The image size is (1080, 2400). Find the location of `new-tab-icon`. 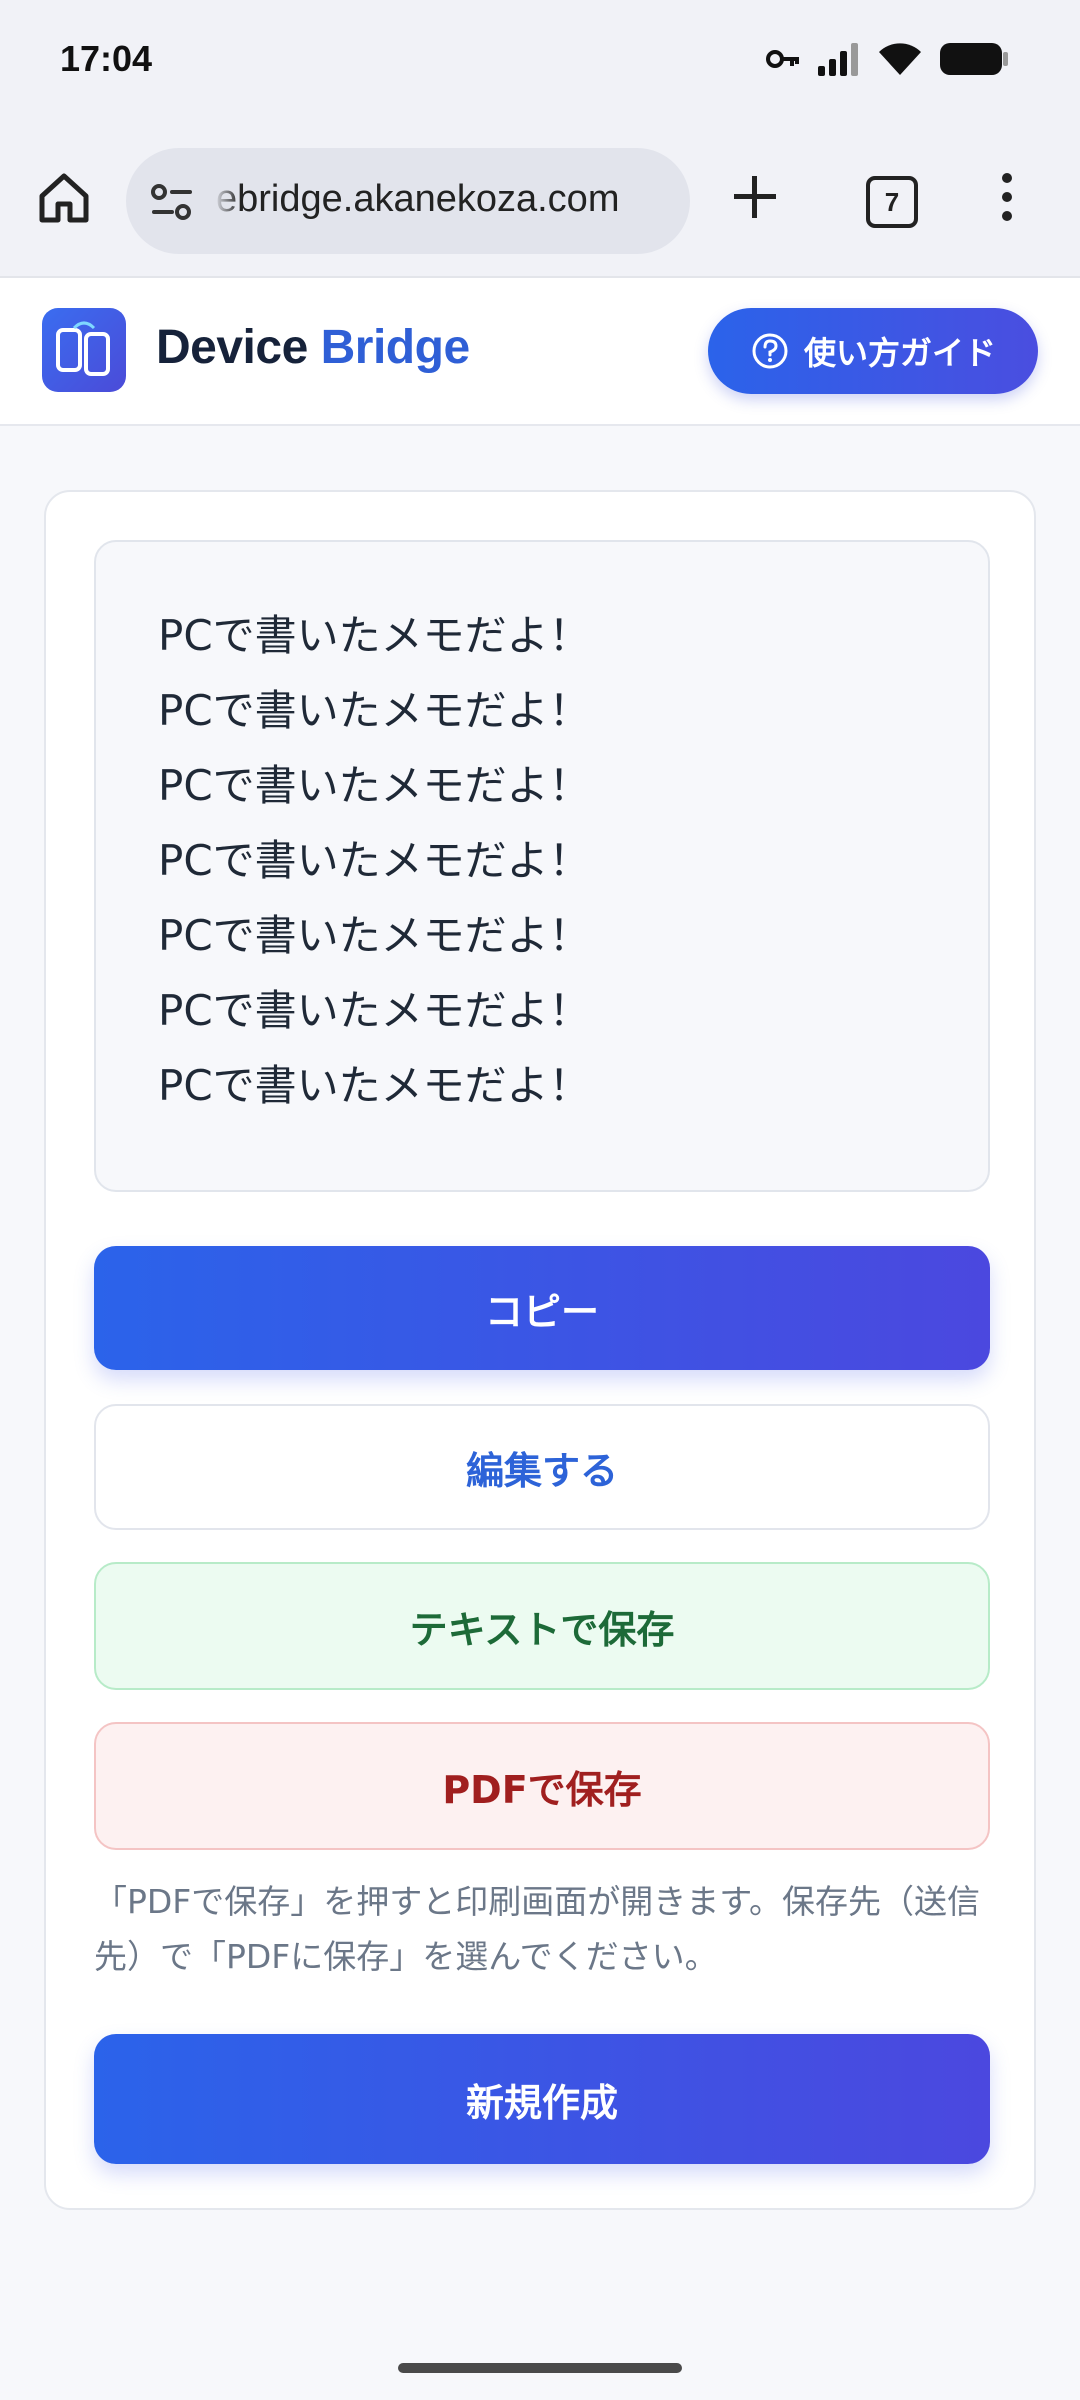

new-tab-icon is located at coordinates (755, 197).